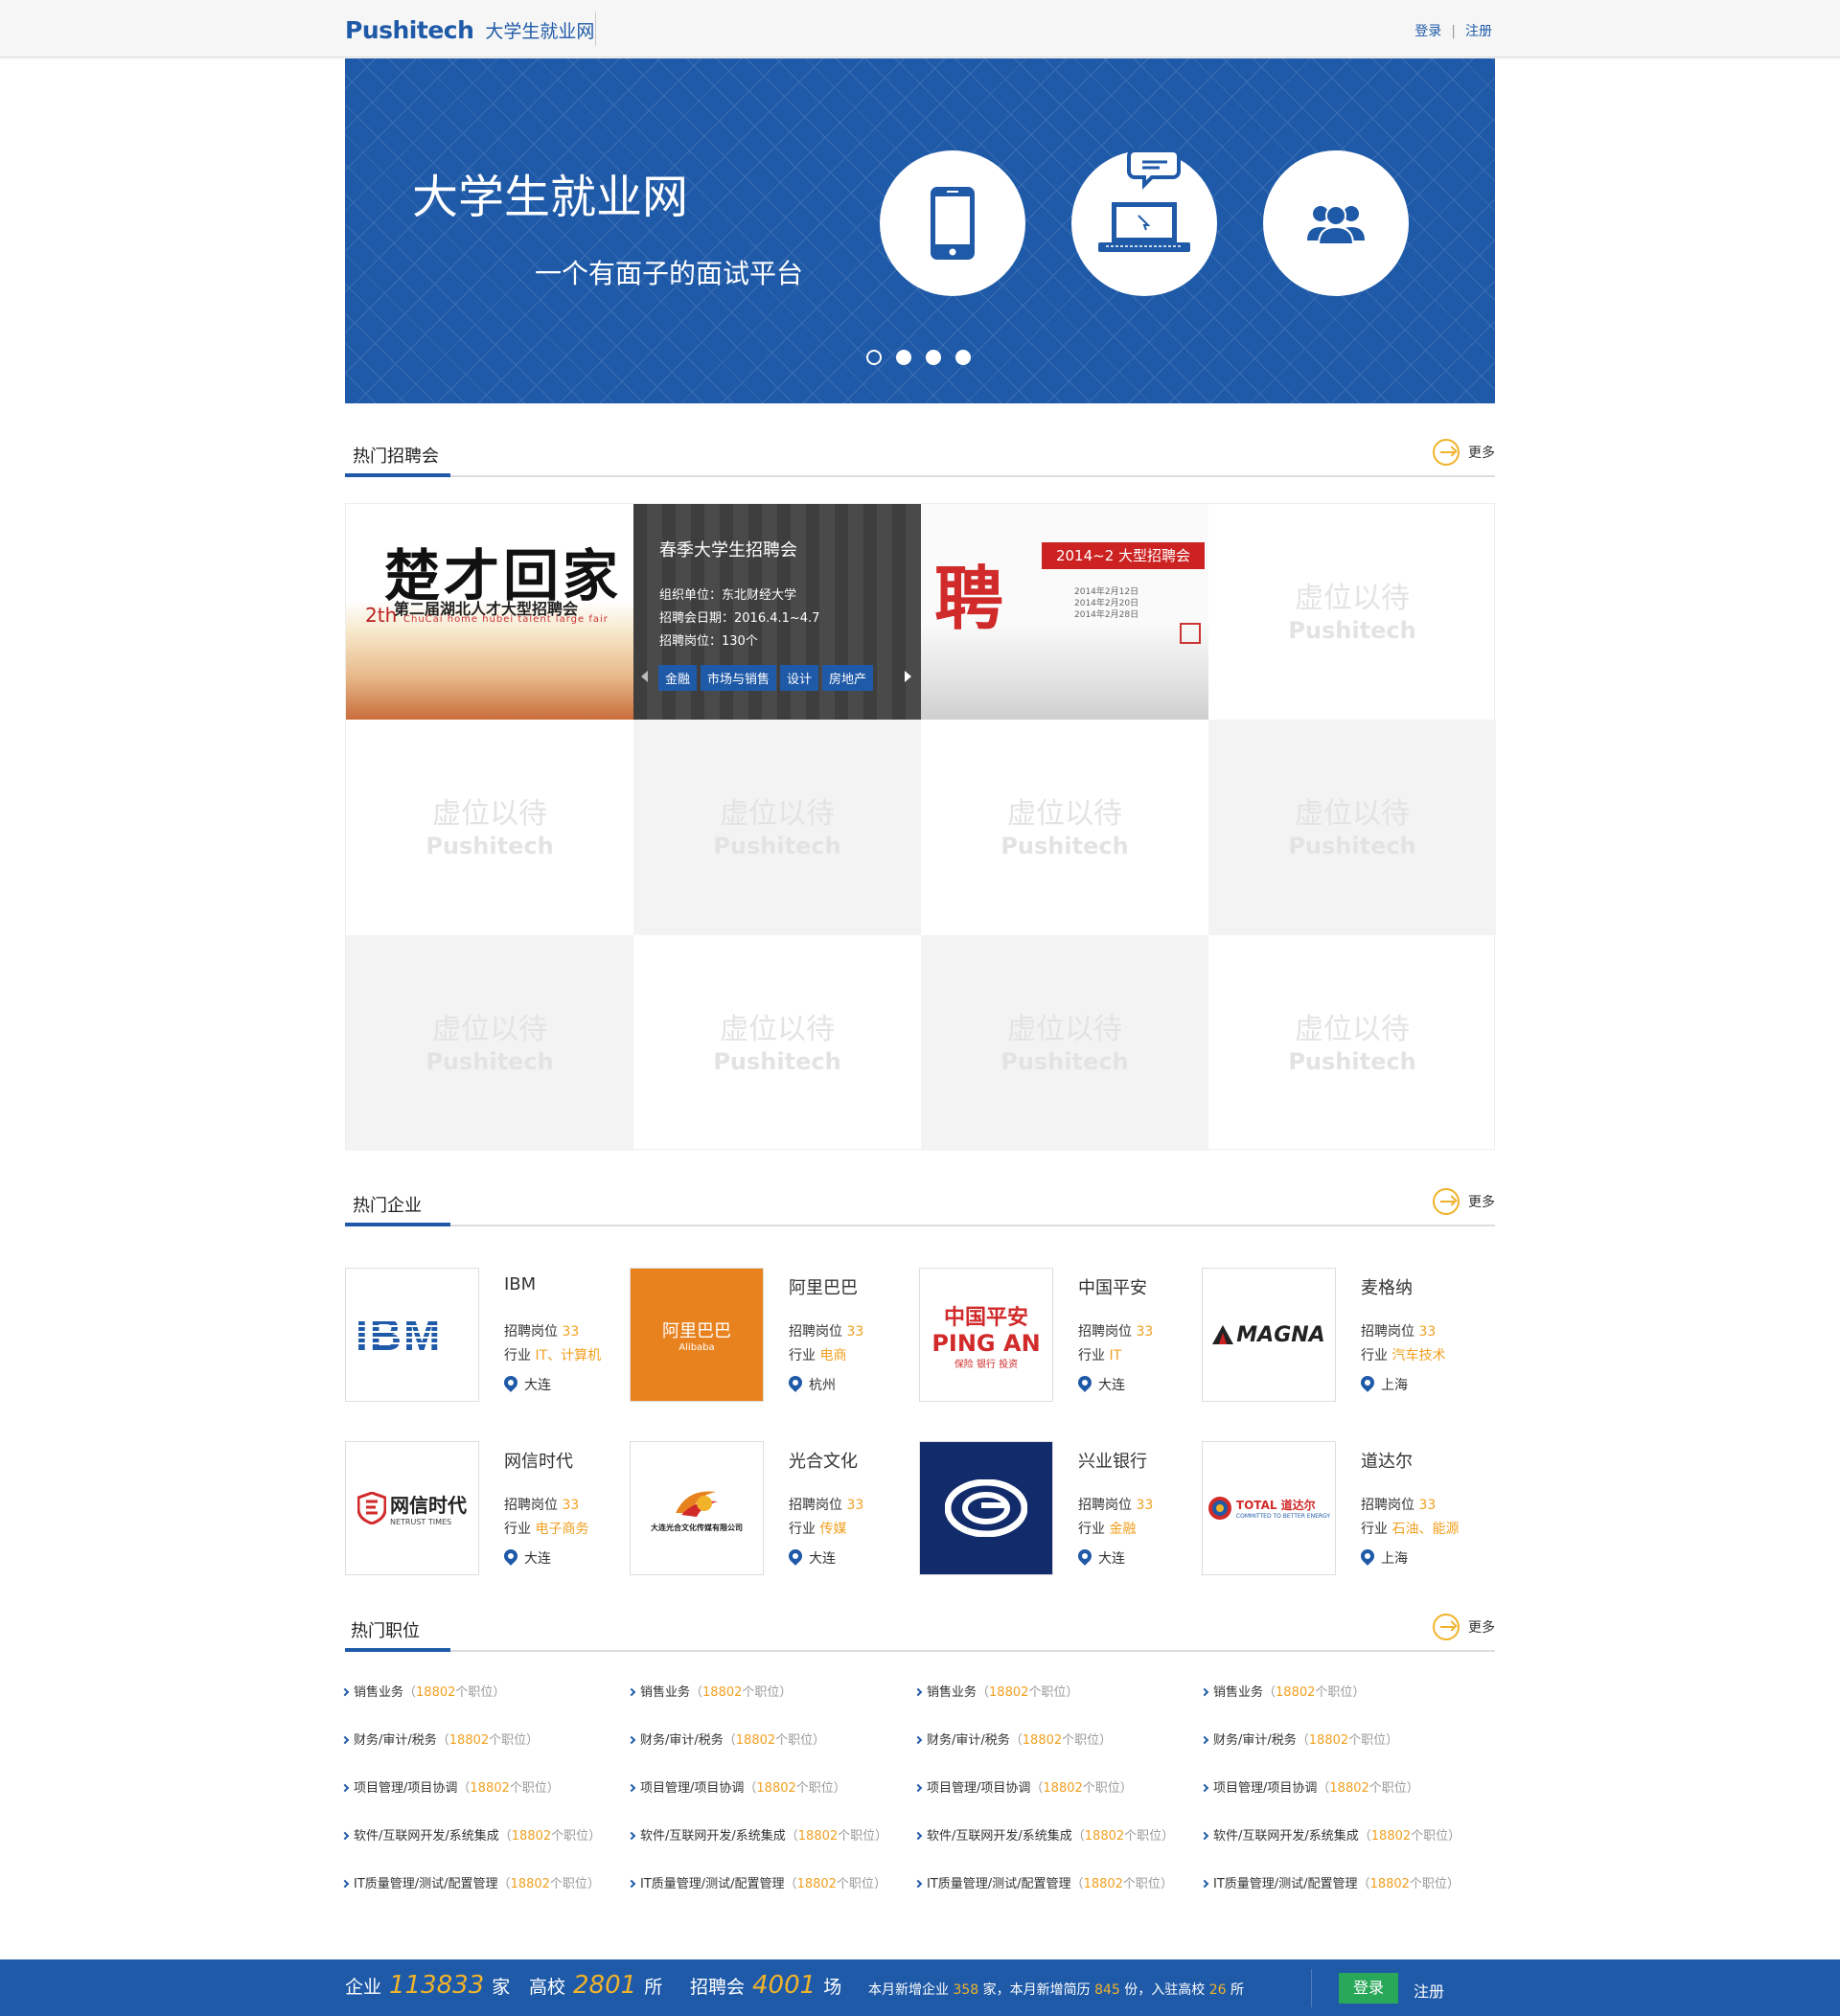 This screenshot has height=2016, width=1840. I want to click on monthly-note: 本月新增企业 358 家，本月新增简历 845 份，入驻高校 26 所, so click(1056, 1989).